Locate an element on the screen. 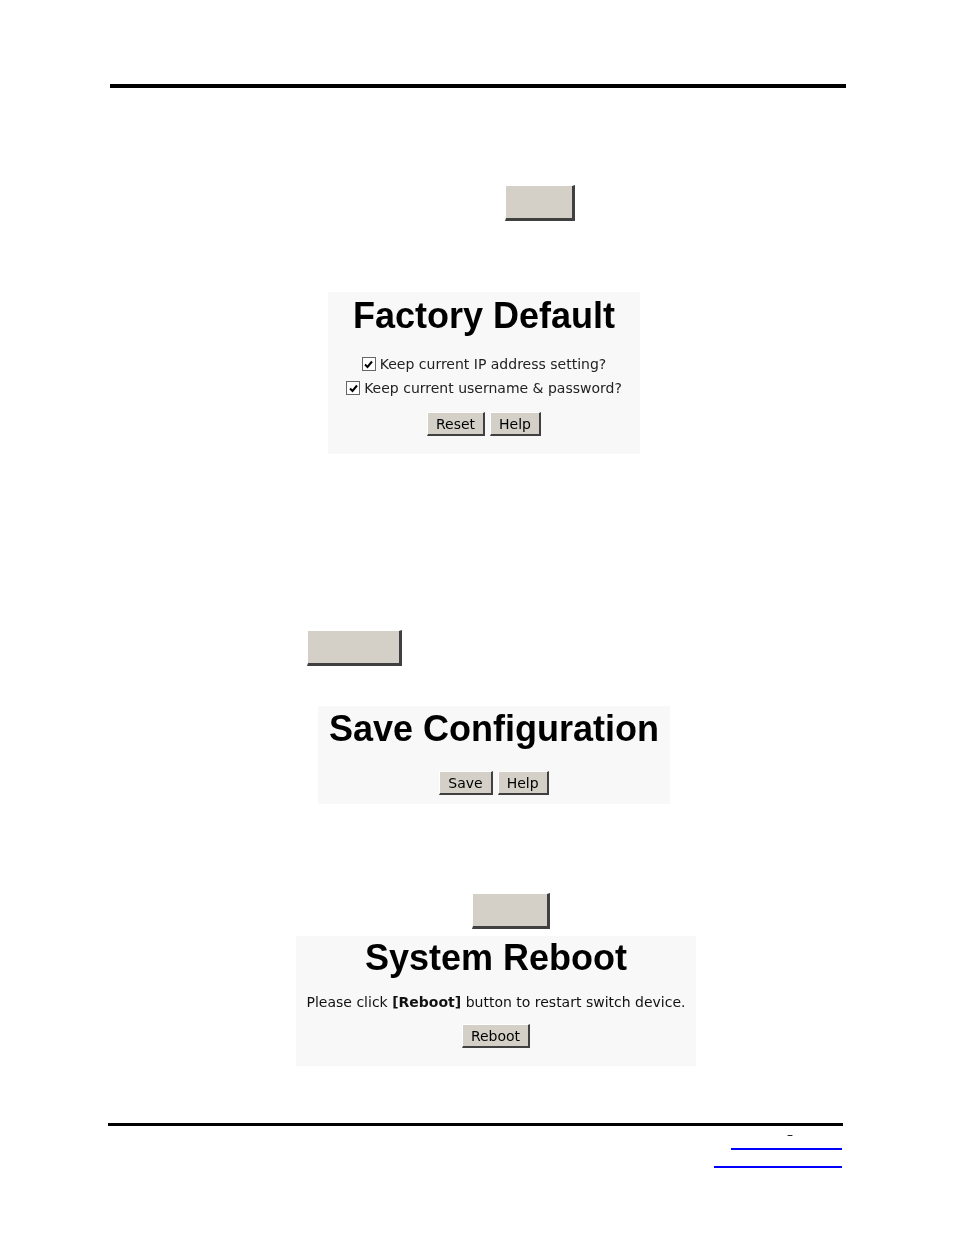 Image resolution: width=954 pixels, height=1235 pixels. footer-mark: – is located at coordinates (790, 1135).